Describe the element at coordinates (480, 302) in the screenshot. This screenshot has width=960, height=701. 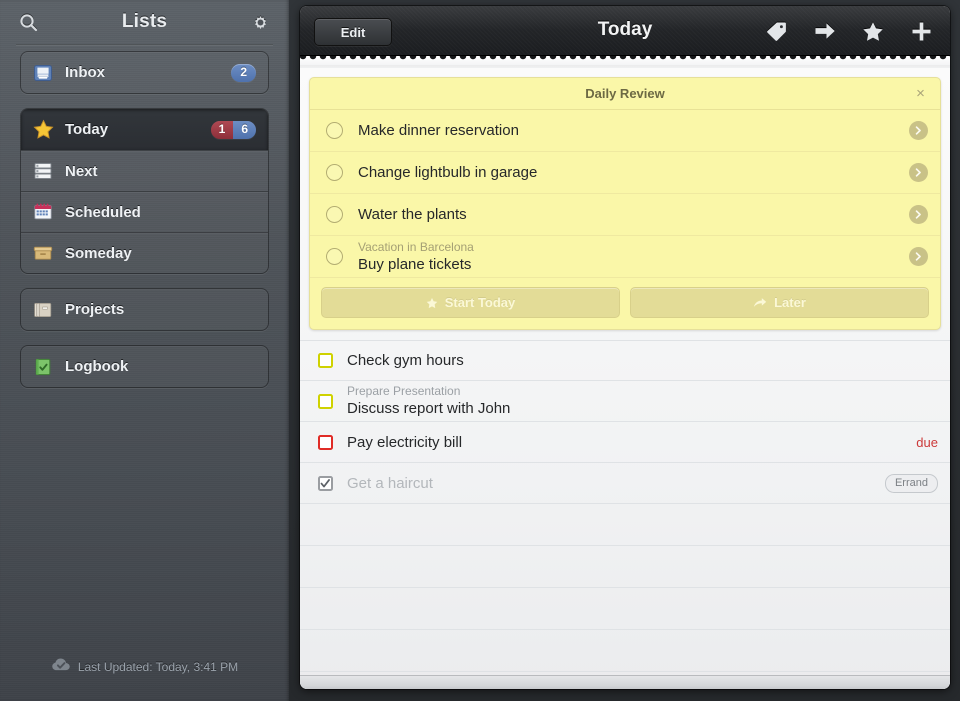
I see `start-today-label: Start Today` at that location.